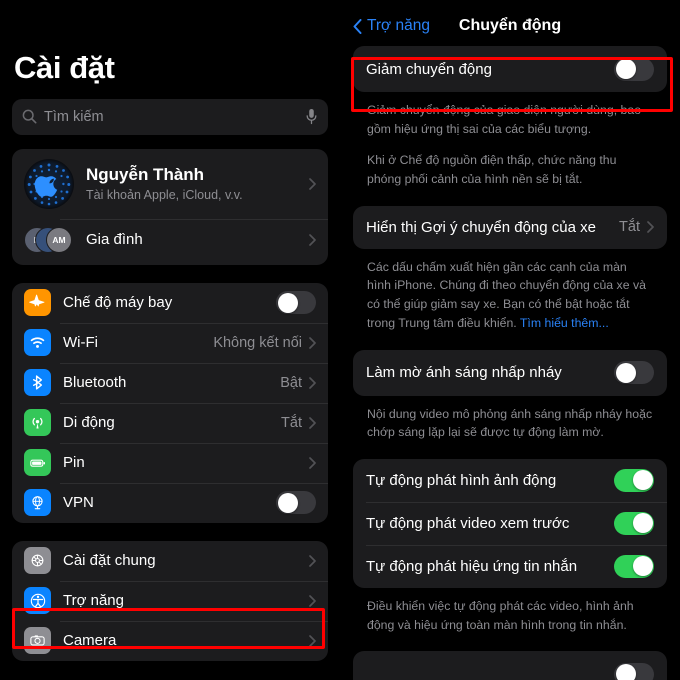  Describe the element at coordinates (634, 372) in the screenshot. I see `dim-flashing-lights-toggle` at that location.